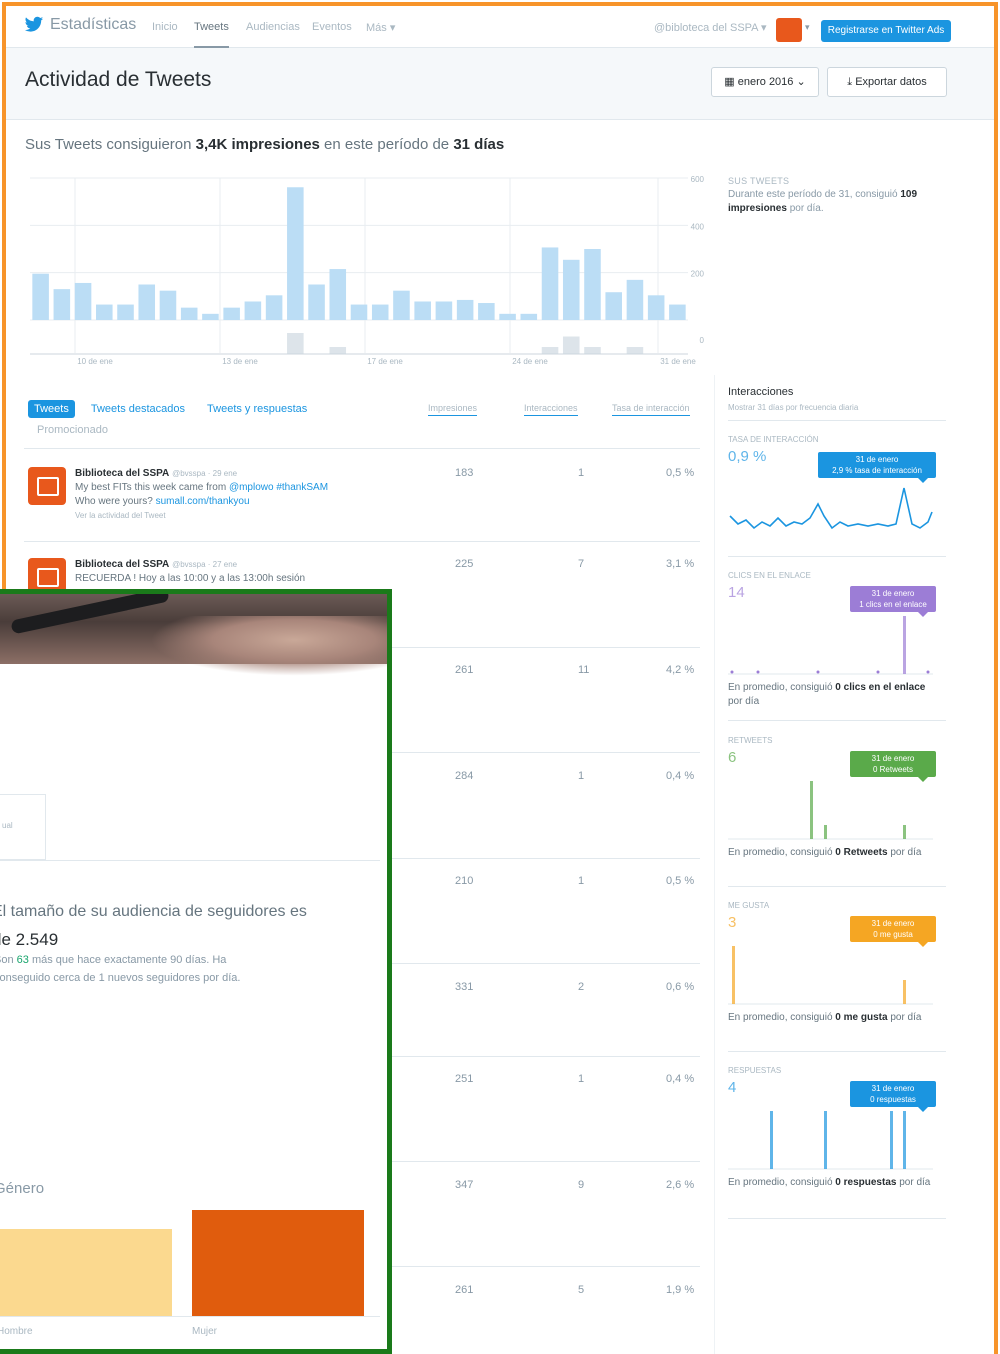 This screenshot has width=1000, height=1354. What do you see at coordinates (793, 407) in the screenshot?
I see `interactions-subtitle: Mostrar 31 días por frecuencia diaria` at bounding box center [793, 407].